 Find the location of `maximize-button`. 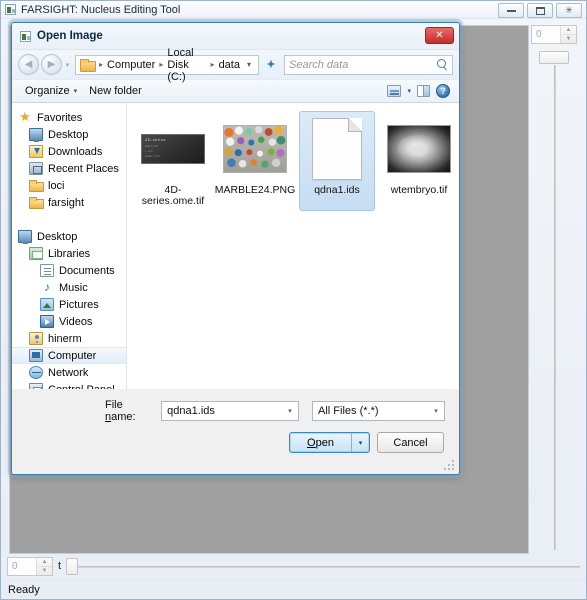

maximize-button is located at coordinates (540, 10).